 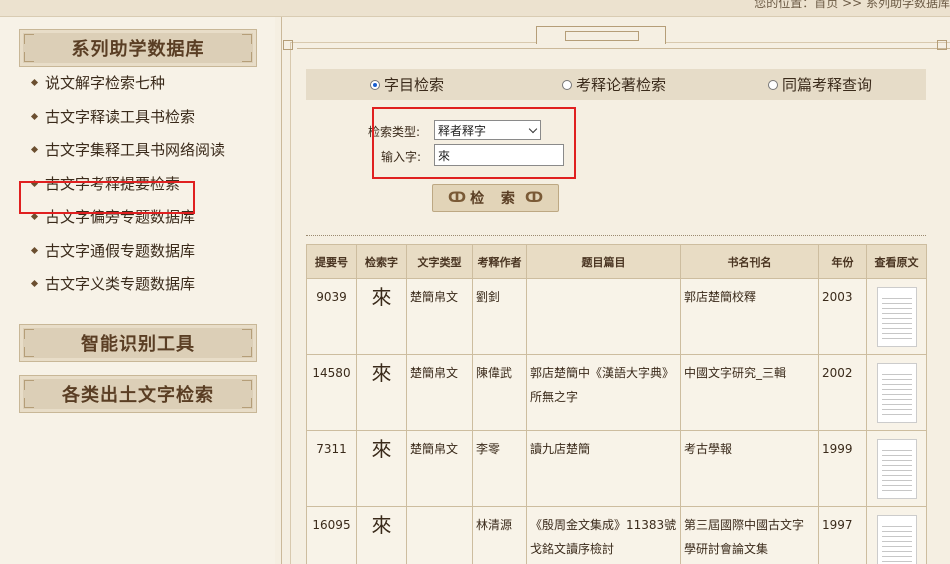 I want to click on search-mode-tabs: 字目检索 考释论著检索 同篇考释查询, so click(x=616, y=84).